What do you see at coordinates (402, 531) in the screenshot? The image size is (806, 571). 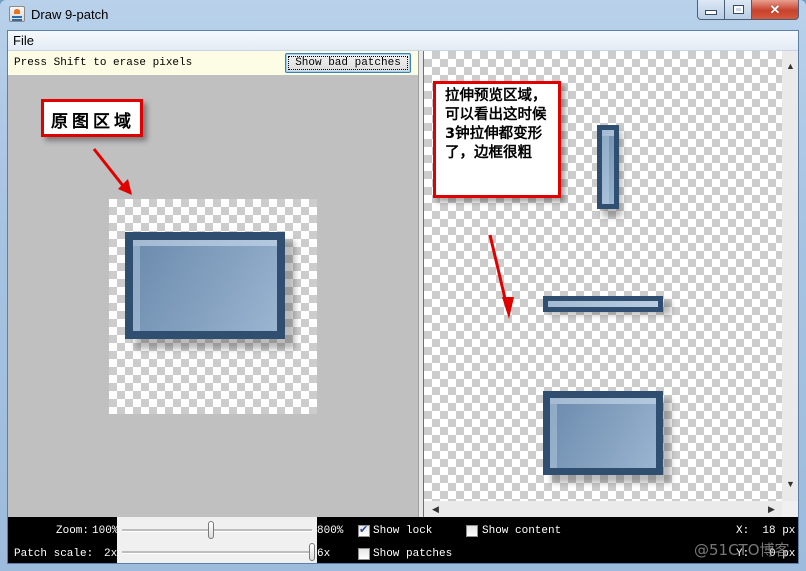 I see `show-lock-label: Show lock` at bounding box center [402, 531].